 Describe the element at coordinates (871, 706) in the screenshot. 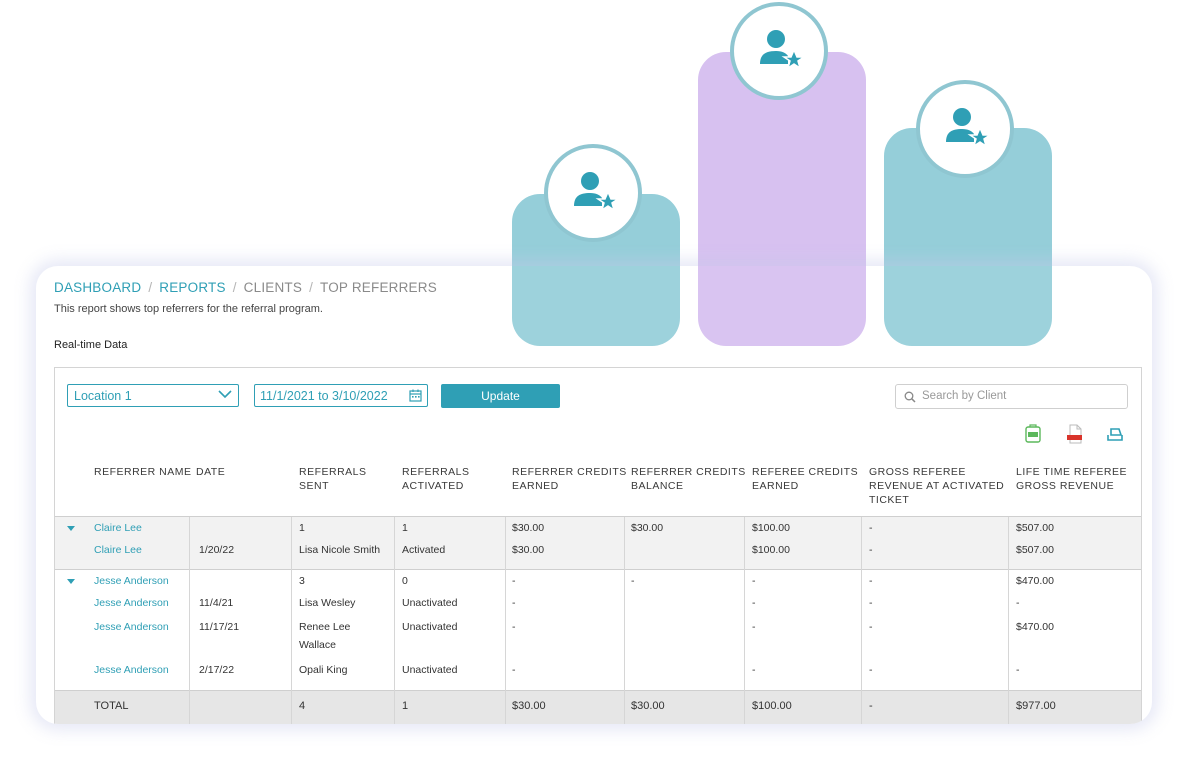

I see `total-gross-referee-revenue: -` at that location.